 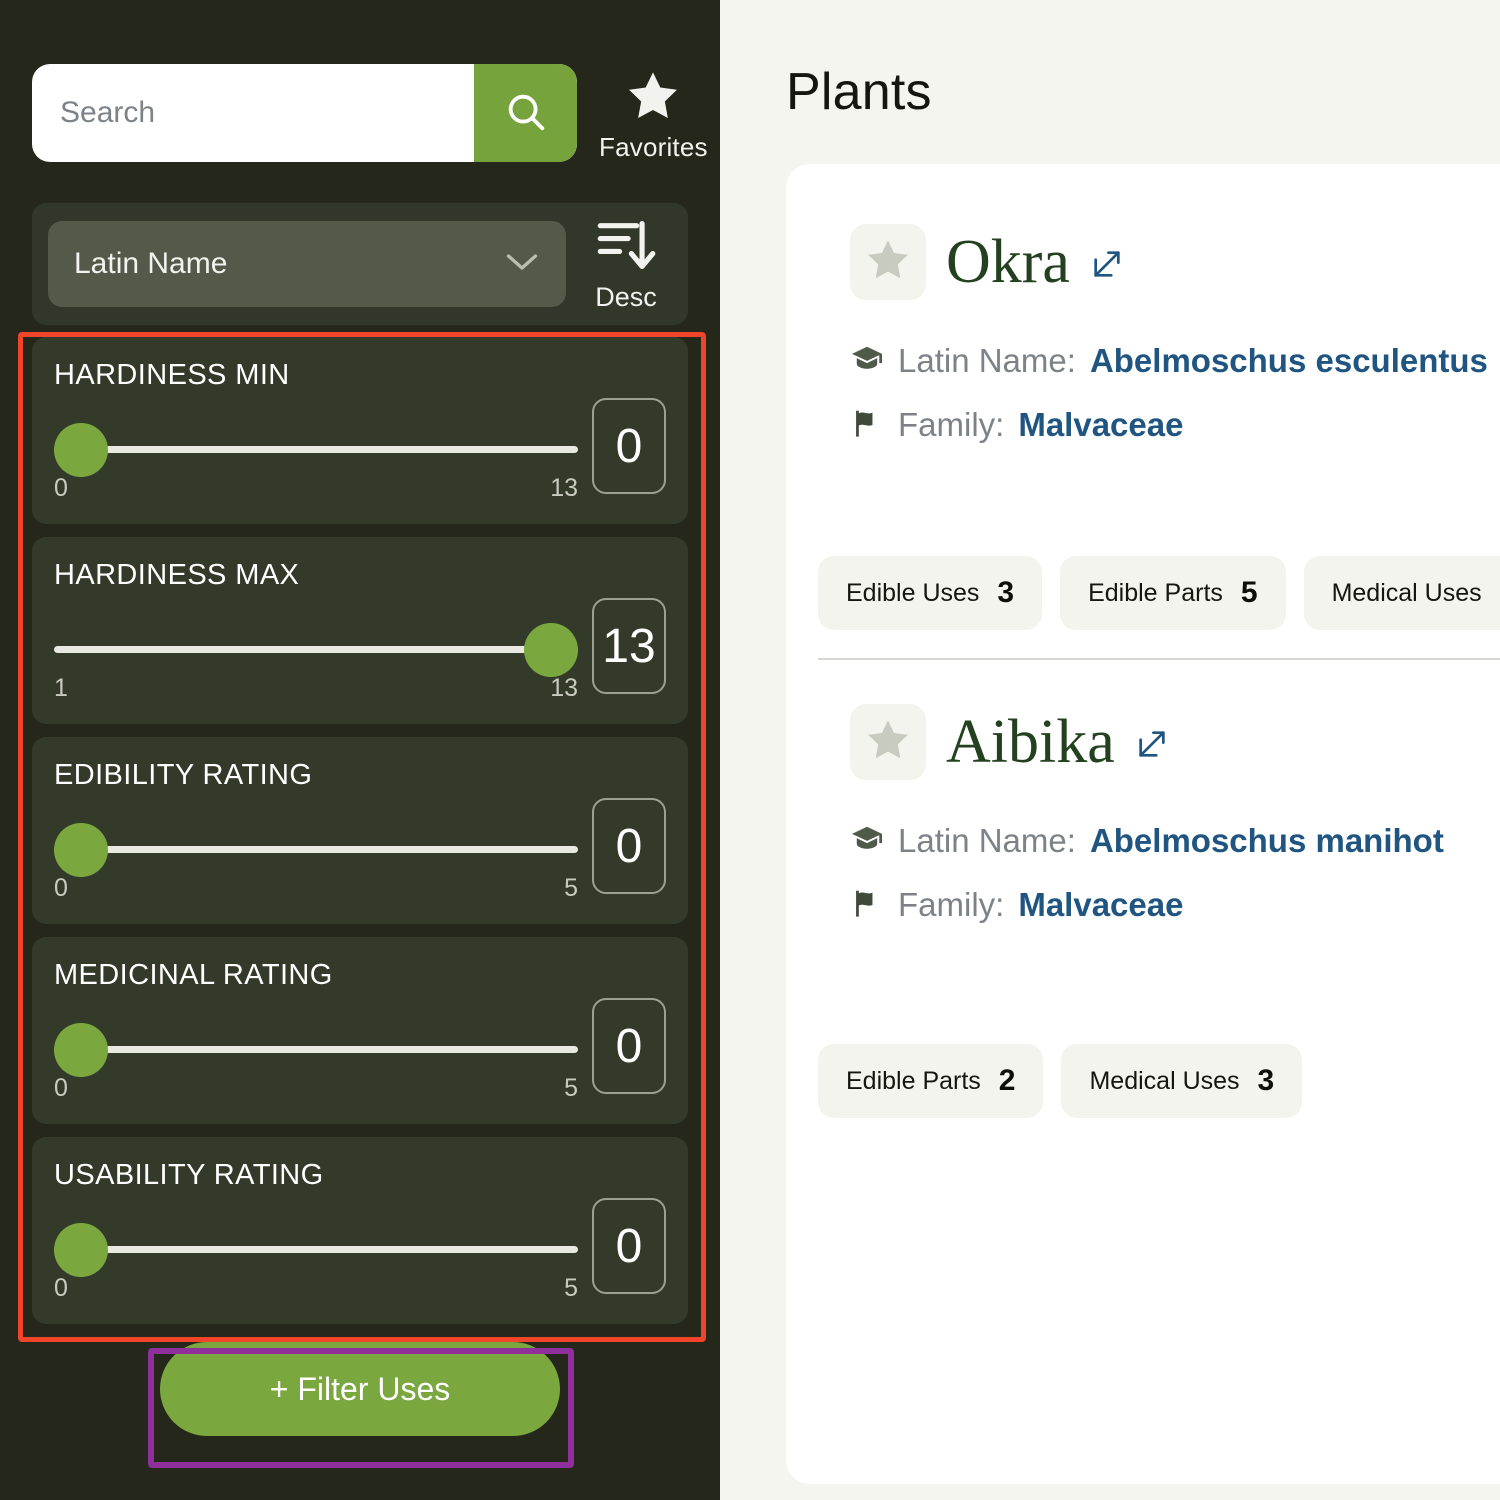 I want to click on slider-edibility-rating: EDIBILITY RATING 0 5 0, so click(x=360, y=830).